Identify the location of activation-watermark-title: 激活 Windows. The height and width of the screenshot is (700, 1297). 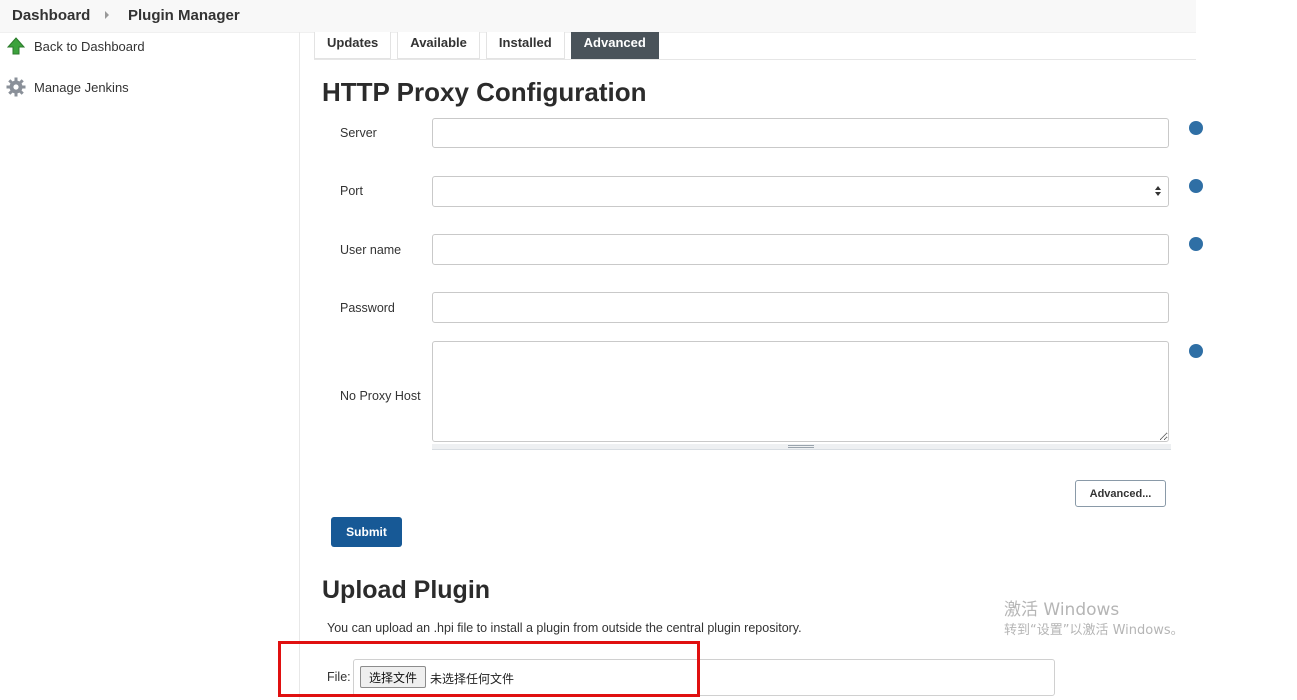
(1062, 610).